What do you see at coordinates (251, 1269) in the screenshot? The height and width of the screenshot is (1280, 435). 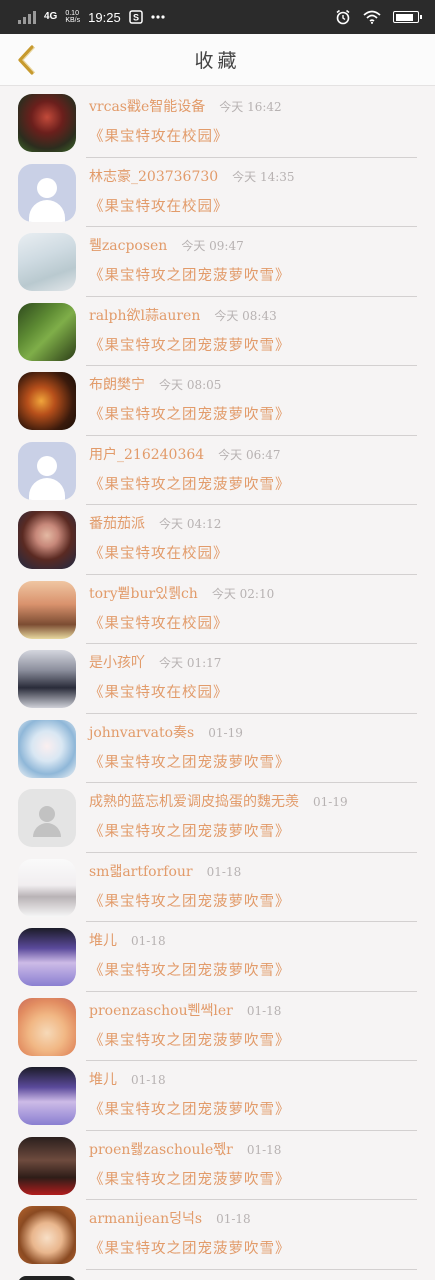 I see `divider` at bounding box center [251, 1269].